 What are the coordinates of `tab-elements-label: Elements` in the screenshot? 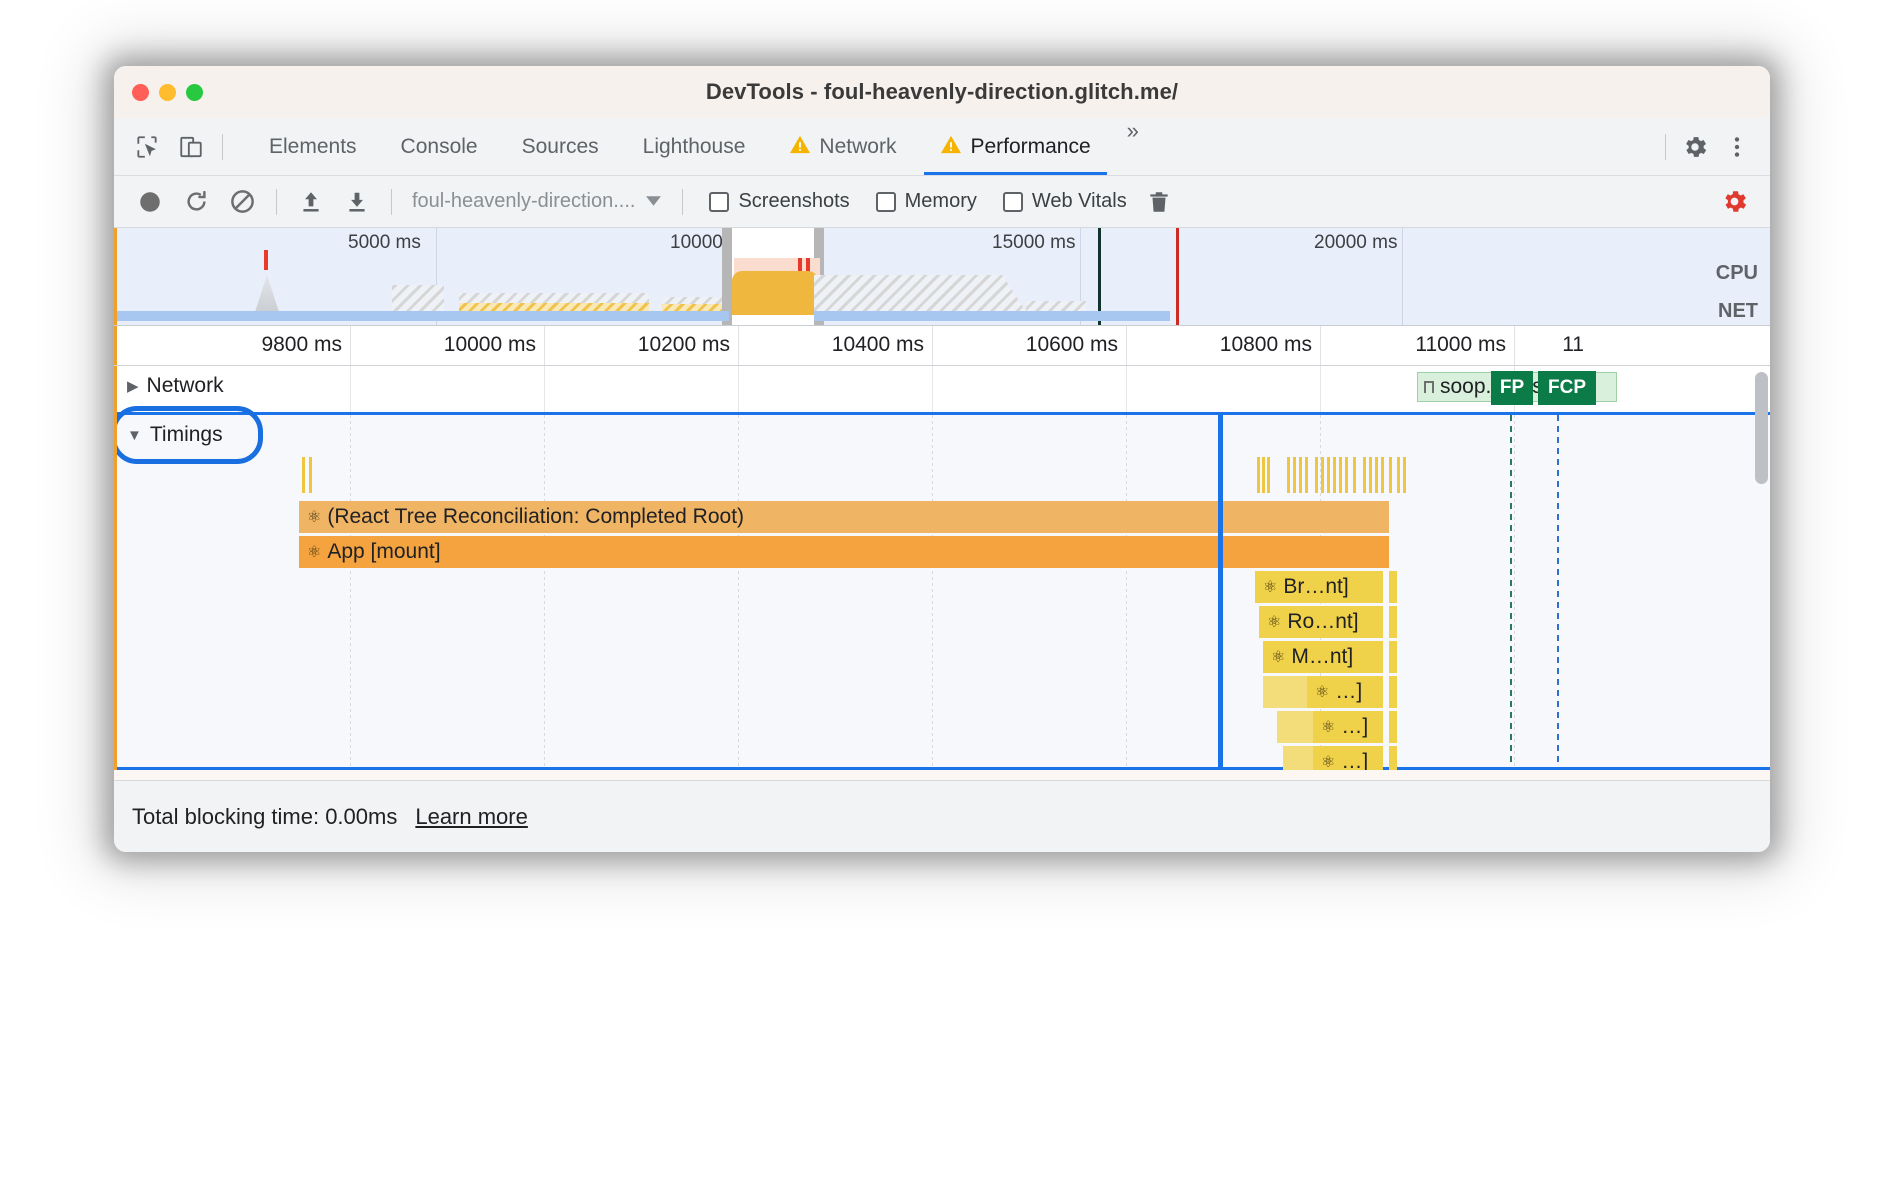 It's located at (313, 146).